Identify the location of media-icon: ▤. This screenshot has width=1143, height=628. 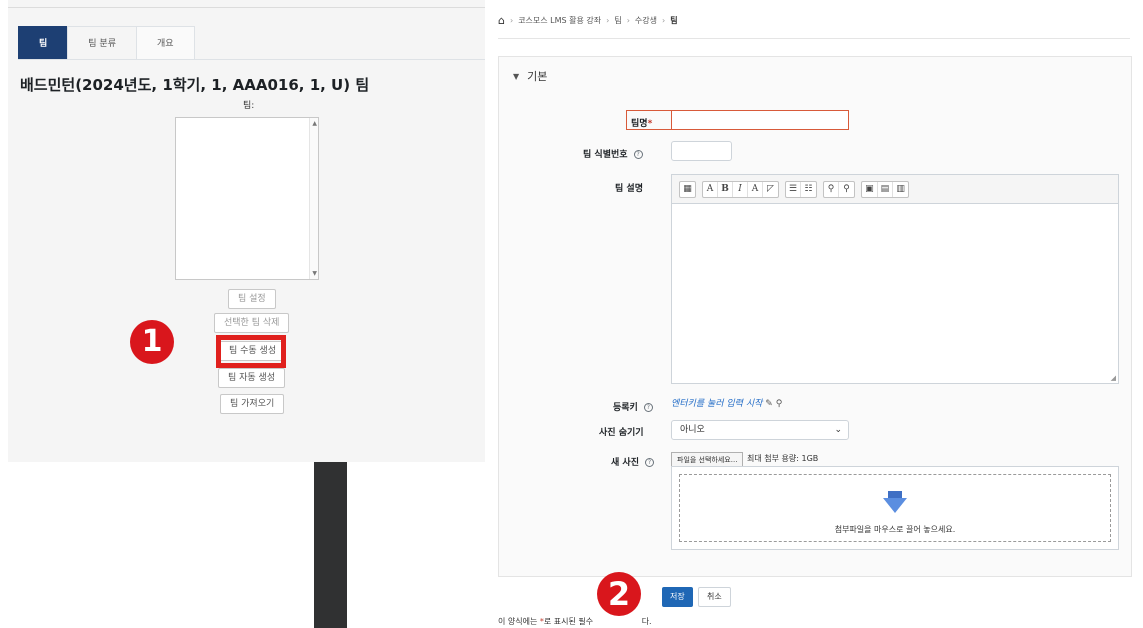
(886, 189).